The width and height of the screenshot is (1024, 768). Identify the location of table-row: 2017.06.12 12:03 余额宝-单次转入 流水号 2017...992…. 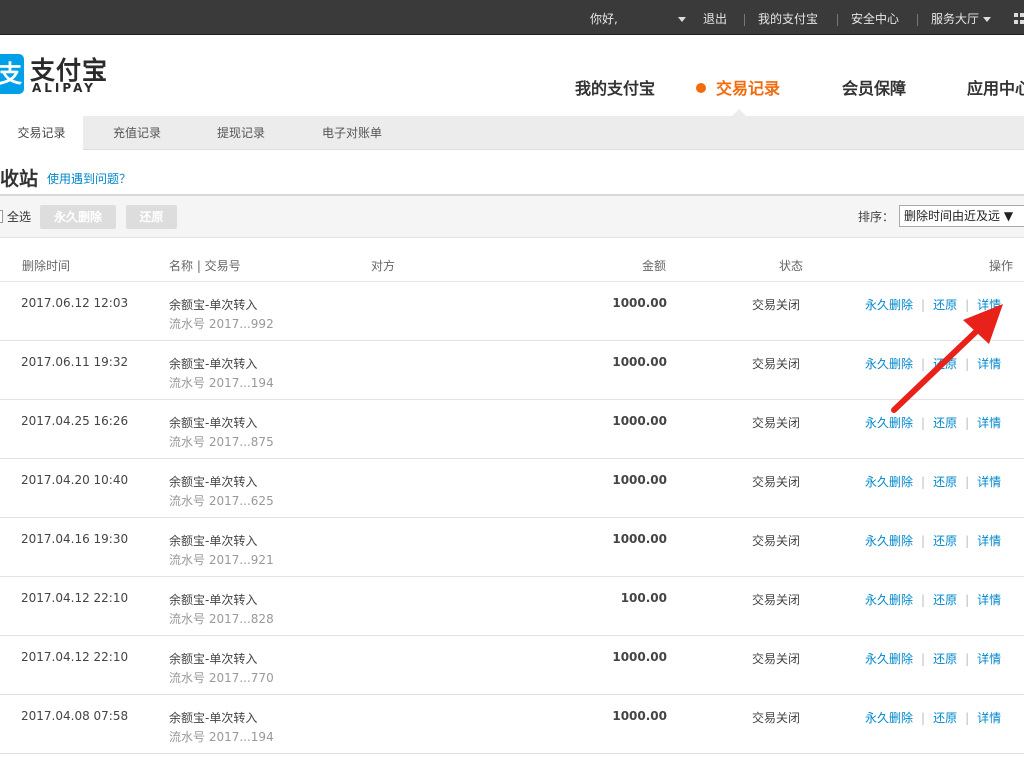
(512, 311).